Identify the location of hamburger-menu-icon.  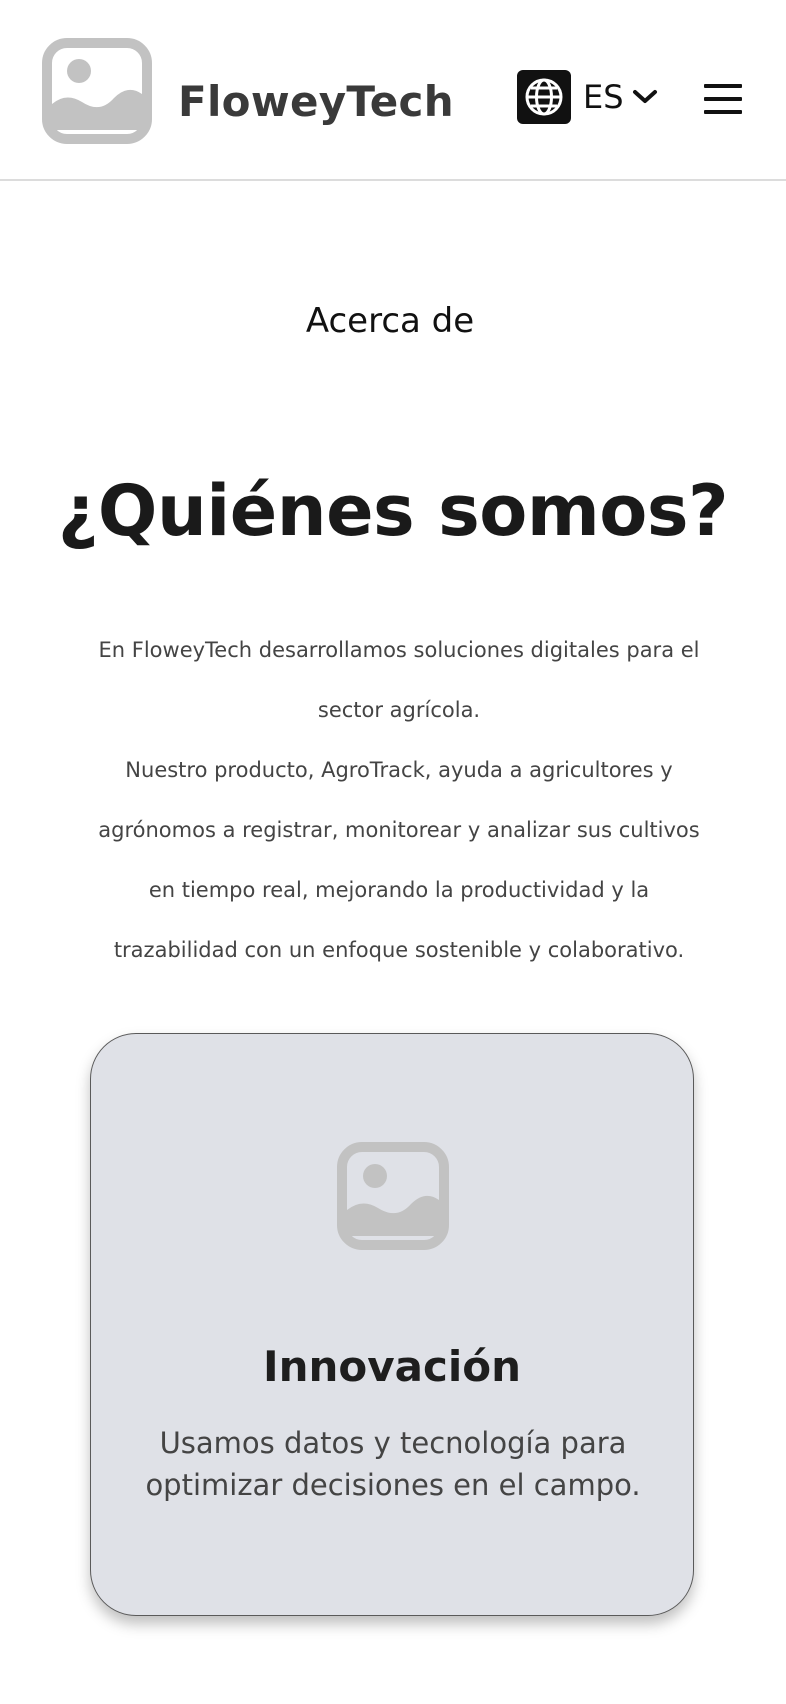
(724, 99).